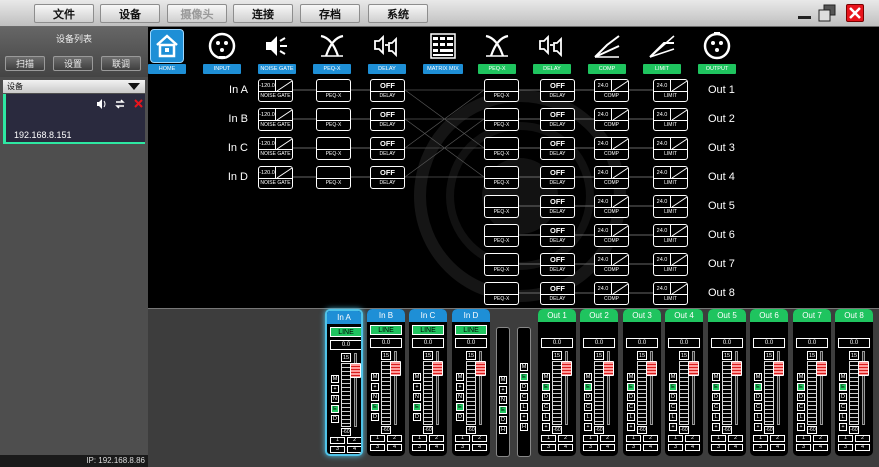 The height and width of the screenshot is (467, 879). I want to click on channel-name: Out 5, so click(727, 315).